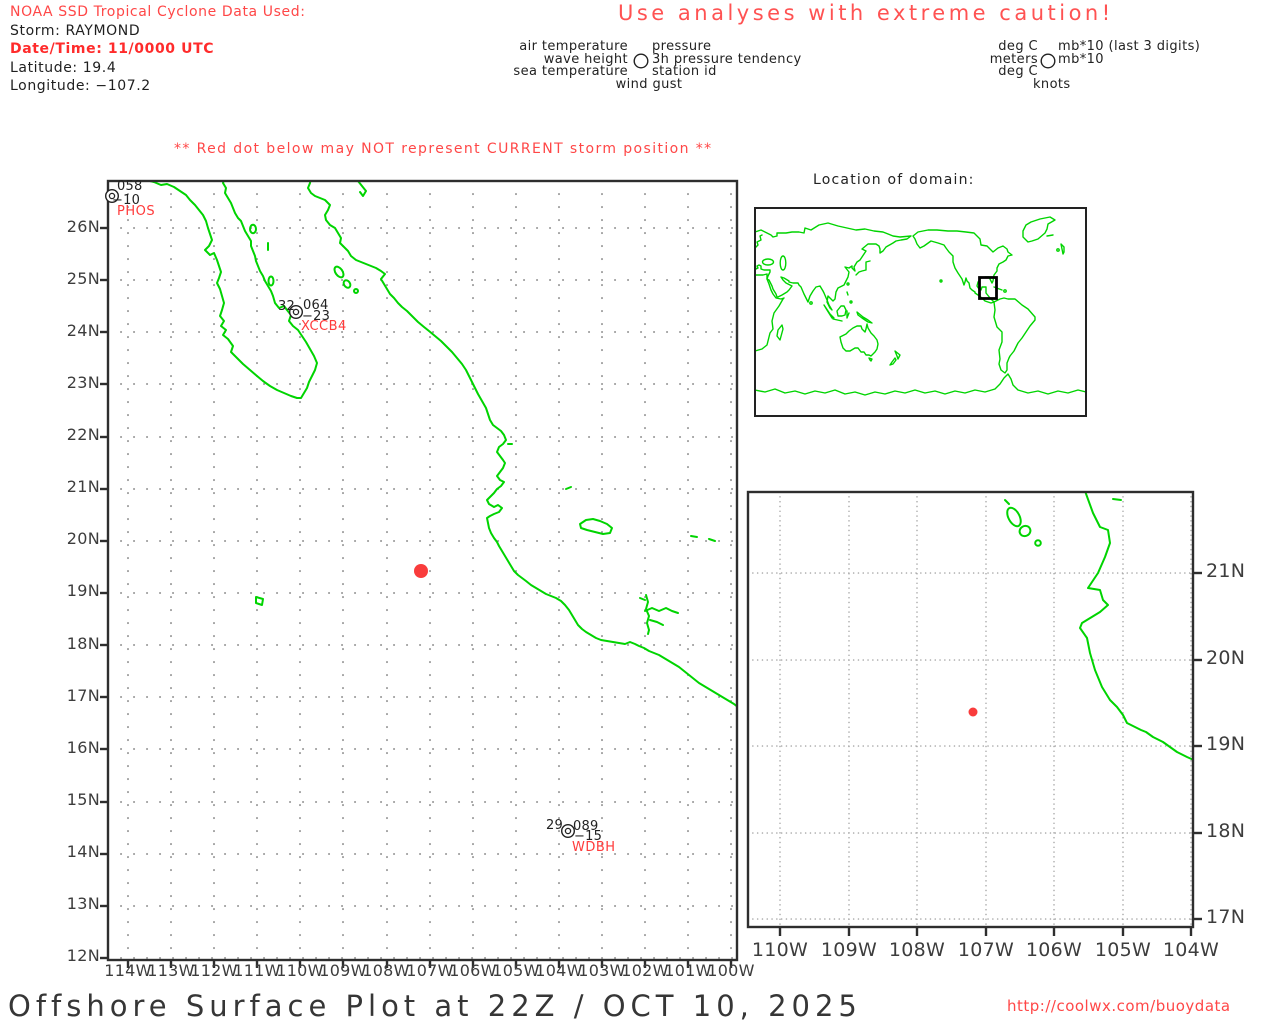 The width and height of the screenshot is (1280, 1024). Describe the element at coordinates (271, 281) in the screenshot. I see `isla-carmen` at that location.